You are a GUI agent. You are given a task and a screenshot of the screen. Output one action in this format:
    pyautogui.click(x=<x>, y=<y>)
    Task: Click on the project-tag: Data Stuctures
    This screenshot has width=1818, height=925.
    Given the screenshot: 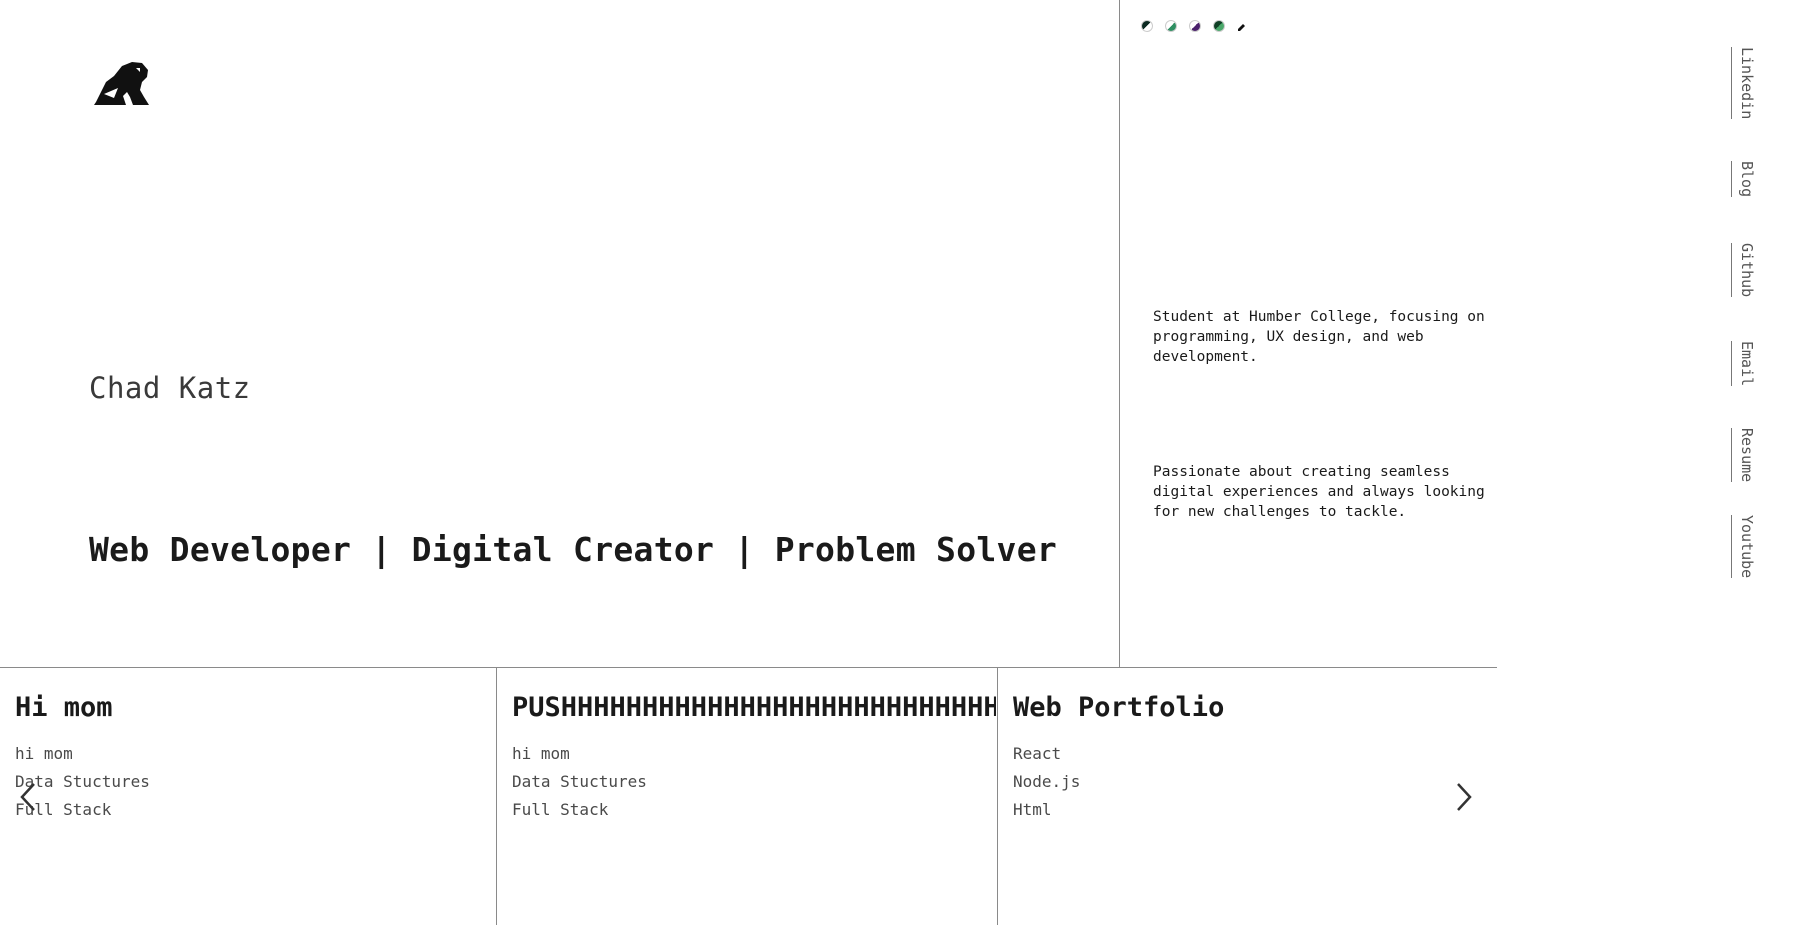 What is the action you would take?
    pyautogui.click(x=579, y=781)
    